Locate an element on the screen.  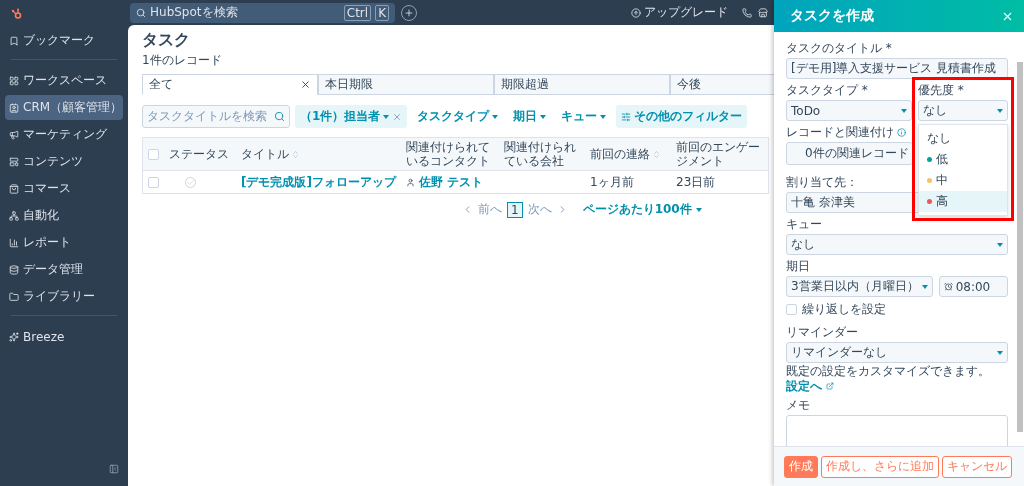
bag-icon is located at coordinates (14, 188).